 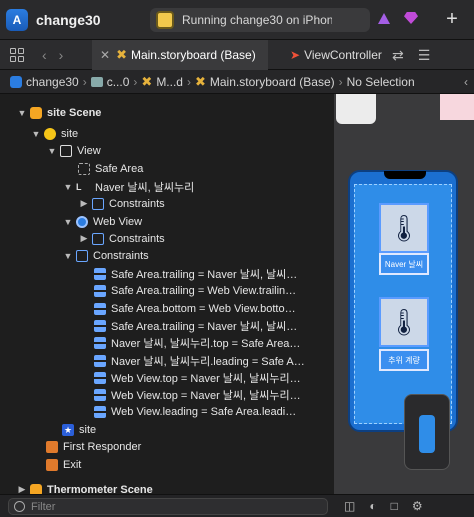 I want to click on tab-main-storyboard: ✕ ✖ Main.storyboard (Base), so click(x=180, y=55).